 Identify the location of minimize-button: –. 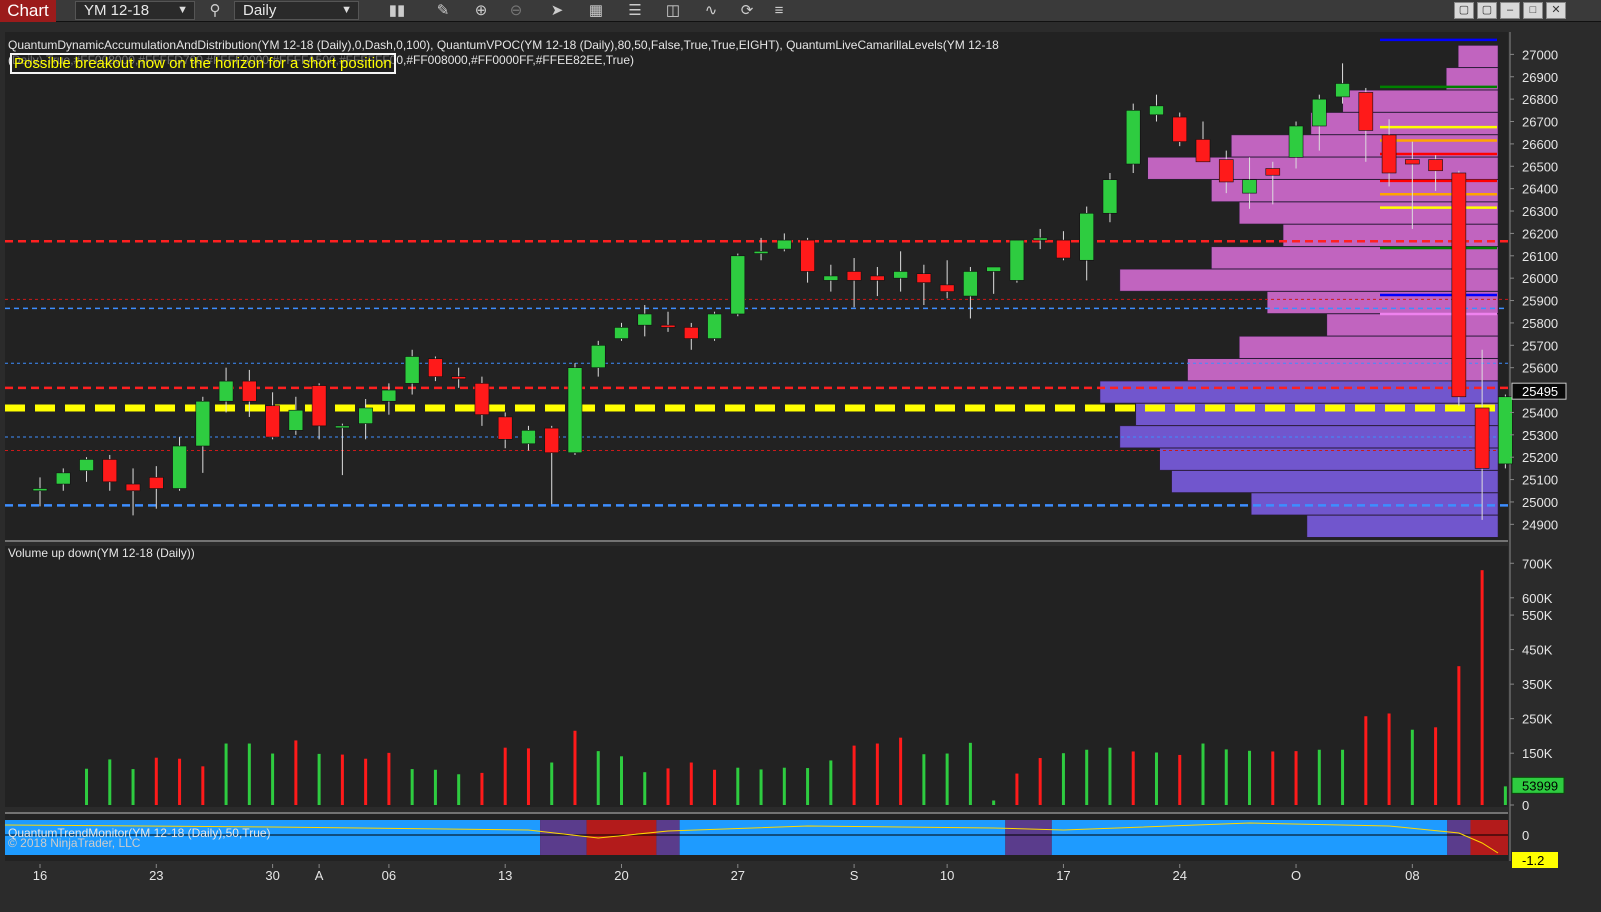
(1510, 10).